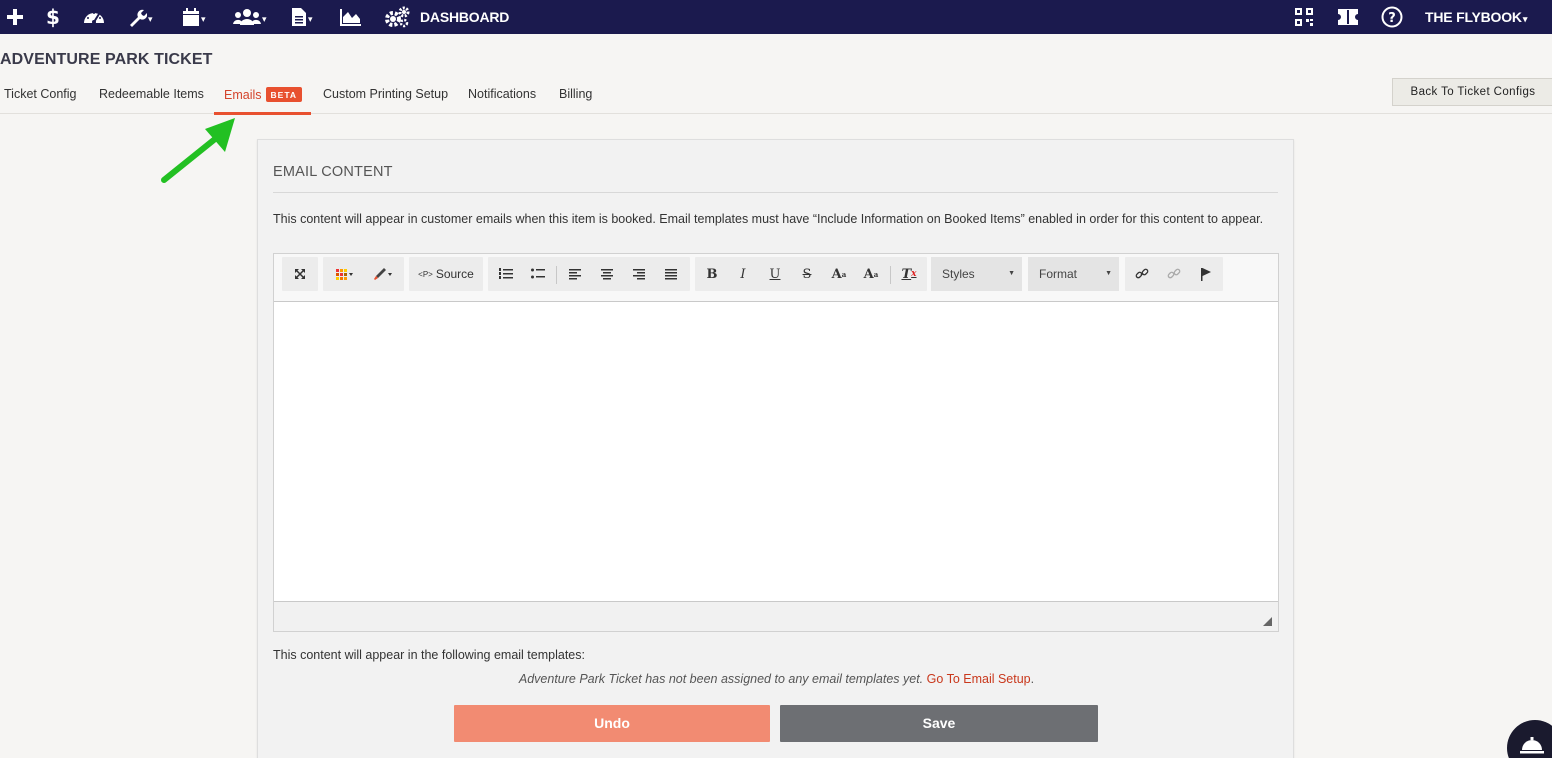 This screenshot has width=1552, height=758. Describe the element at coordinates (40, 94) in the screenshot. I see `tab-ticket-config: Ticket Config` at that location.